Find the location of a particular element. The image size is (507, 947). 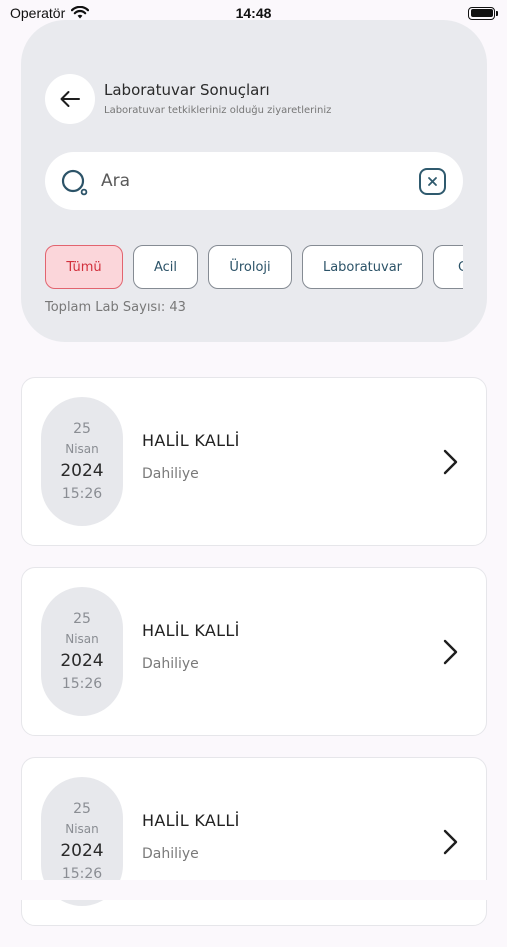

clear-search-button is located at coordinates (432, 181).